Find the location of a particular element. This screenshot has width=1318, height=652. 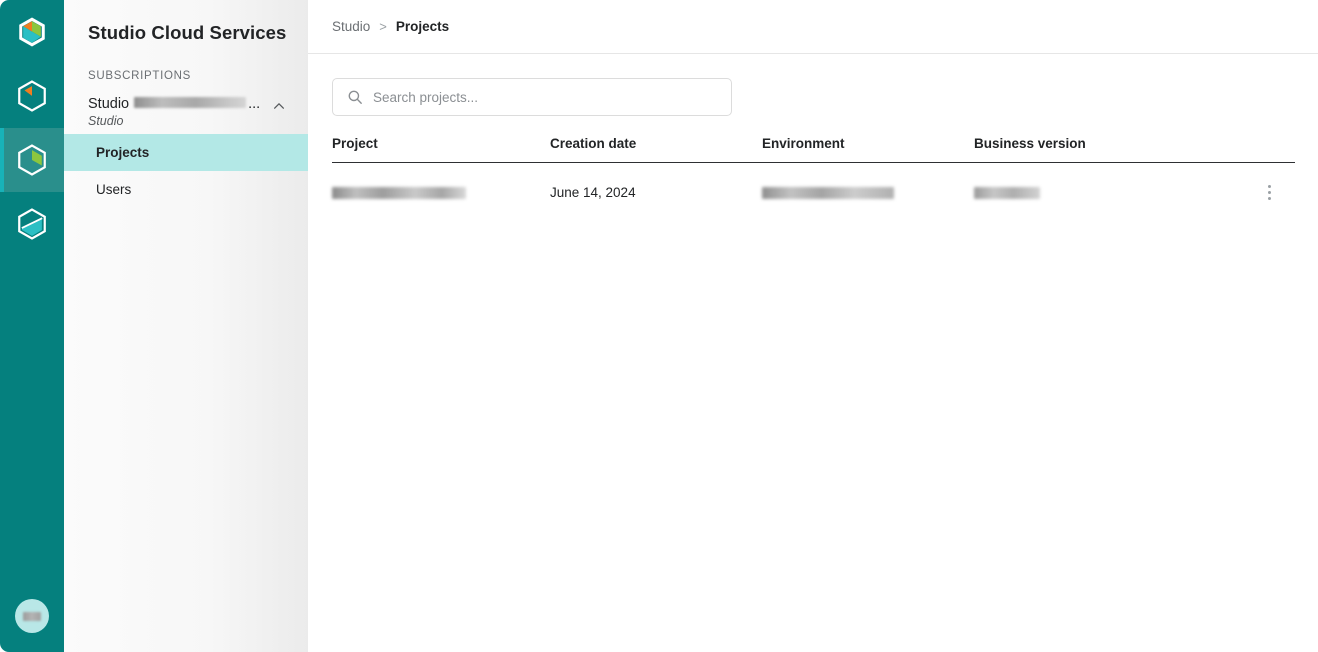

subscription-name-prefix: Studio is located at coordinates (109, 104).